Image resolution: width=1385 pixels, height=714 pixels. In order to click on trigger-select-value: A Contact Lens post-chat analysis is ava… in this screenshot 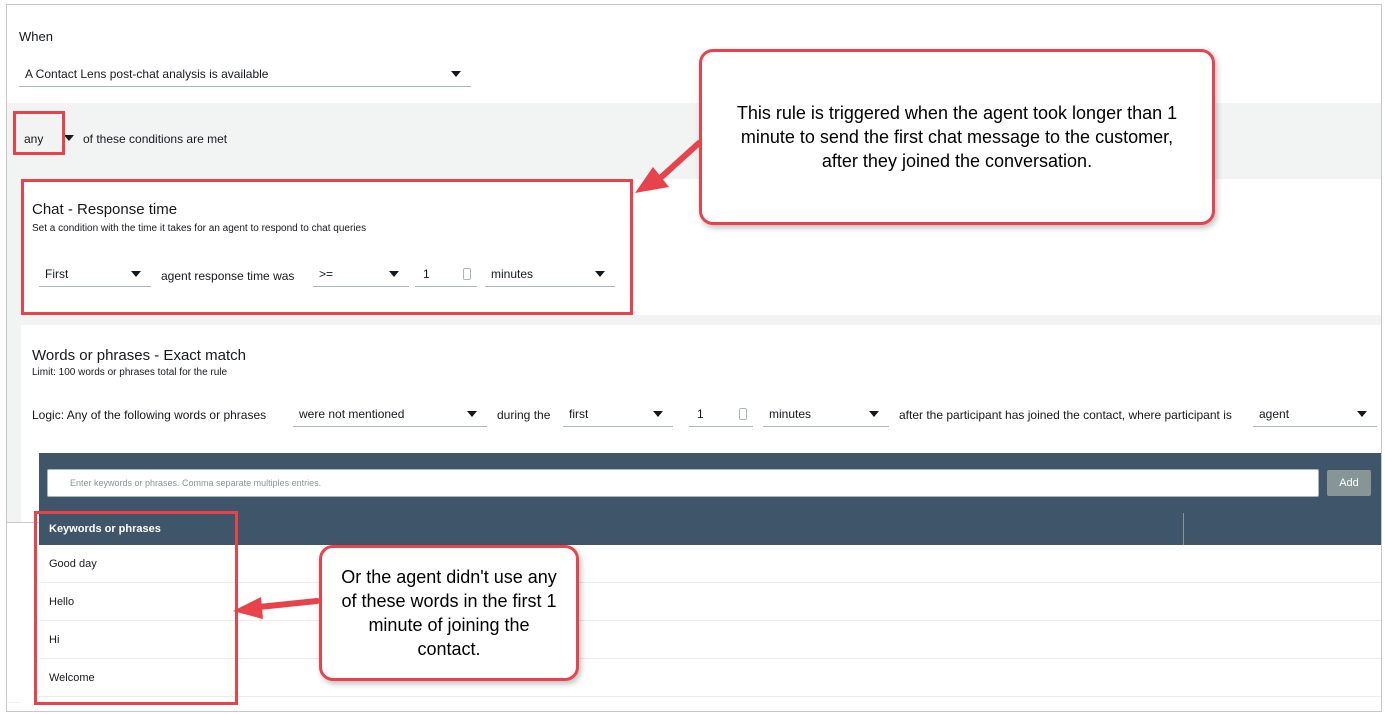, I will do `click(147, 73)`.